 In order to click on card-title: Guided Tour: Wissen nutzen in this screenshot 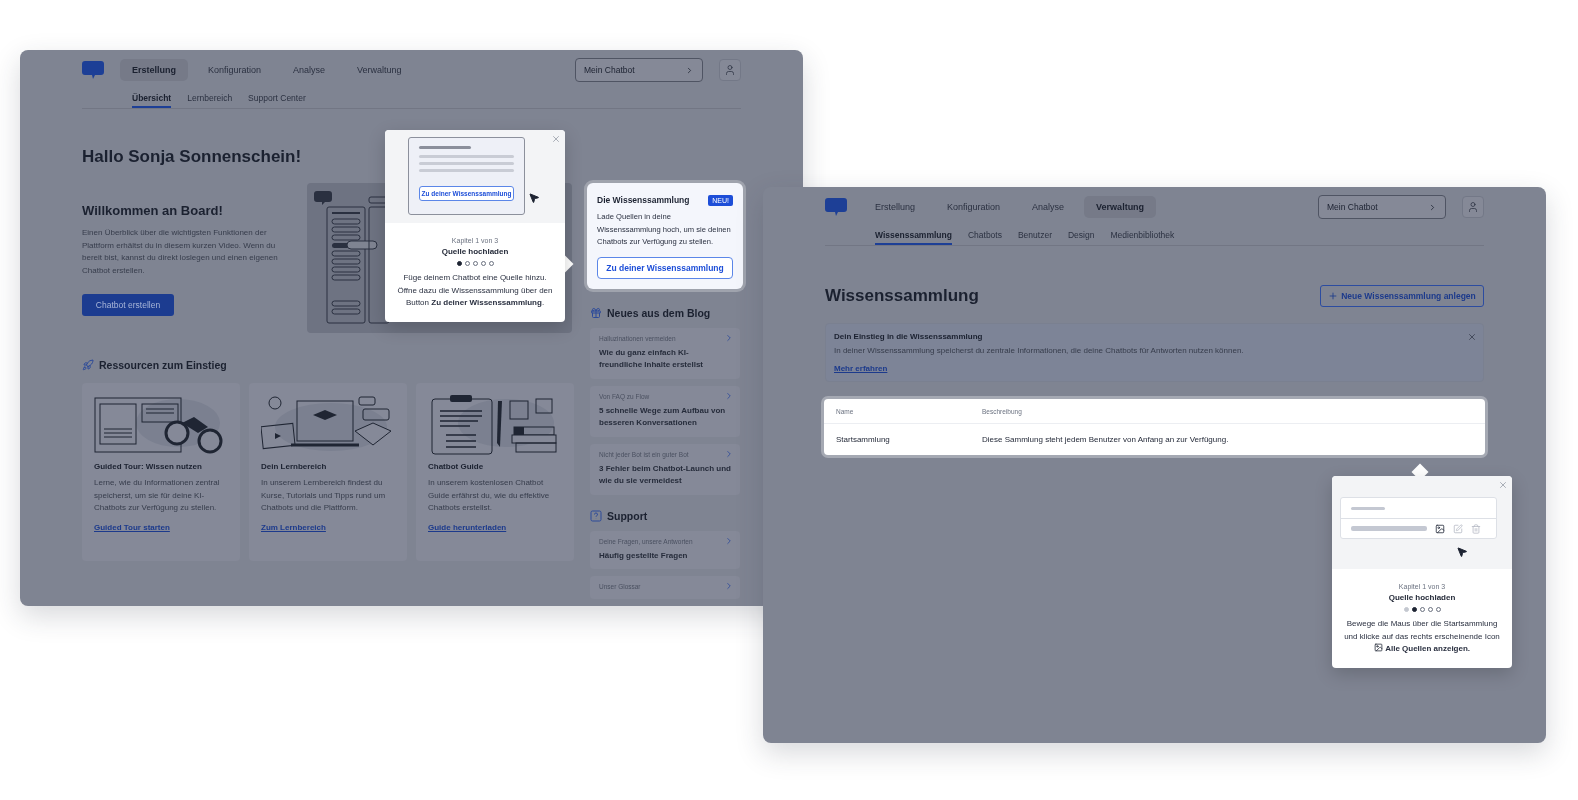, I will do `click(148, 467)`.